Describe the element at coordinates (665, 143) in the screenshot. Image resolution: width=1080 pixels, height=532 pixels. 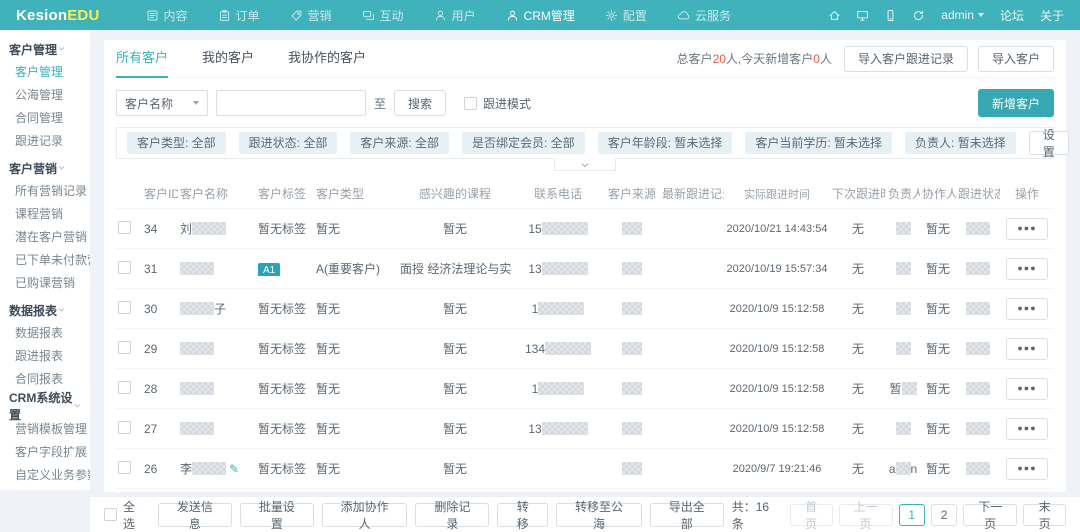
I see `filter-chip: 客户年龄段: 暂未选择` at that location.